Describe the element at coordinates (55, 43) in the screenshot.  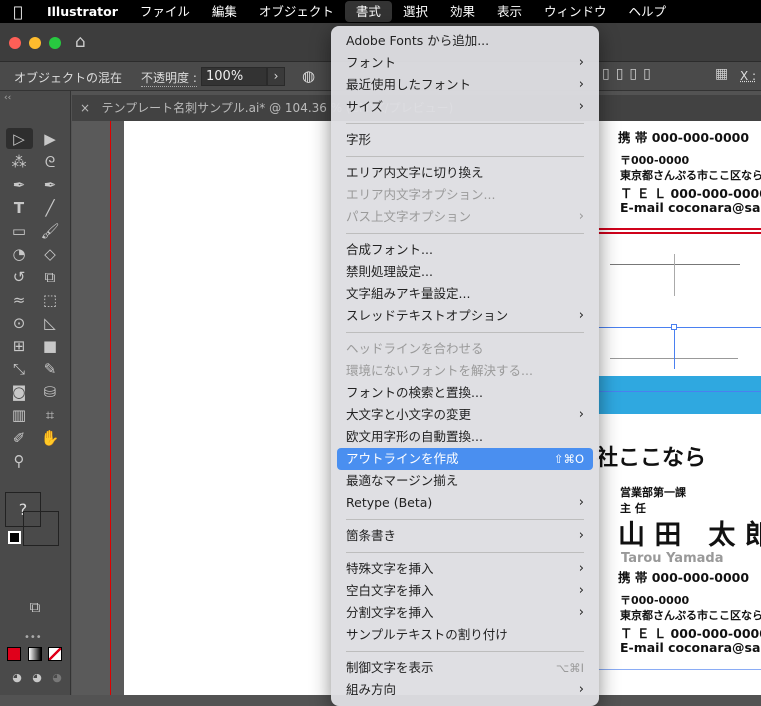
I see `zoom-window-button` at that location.